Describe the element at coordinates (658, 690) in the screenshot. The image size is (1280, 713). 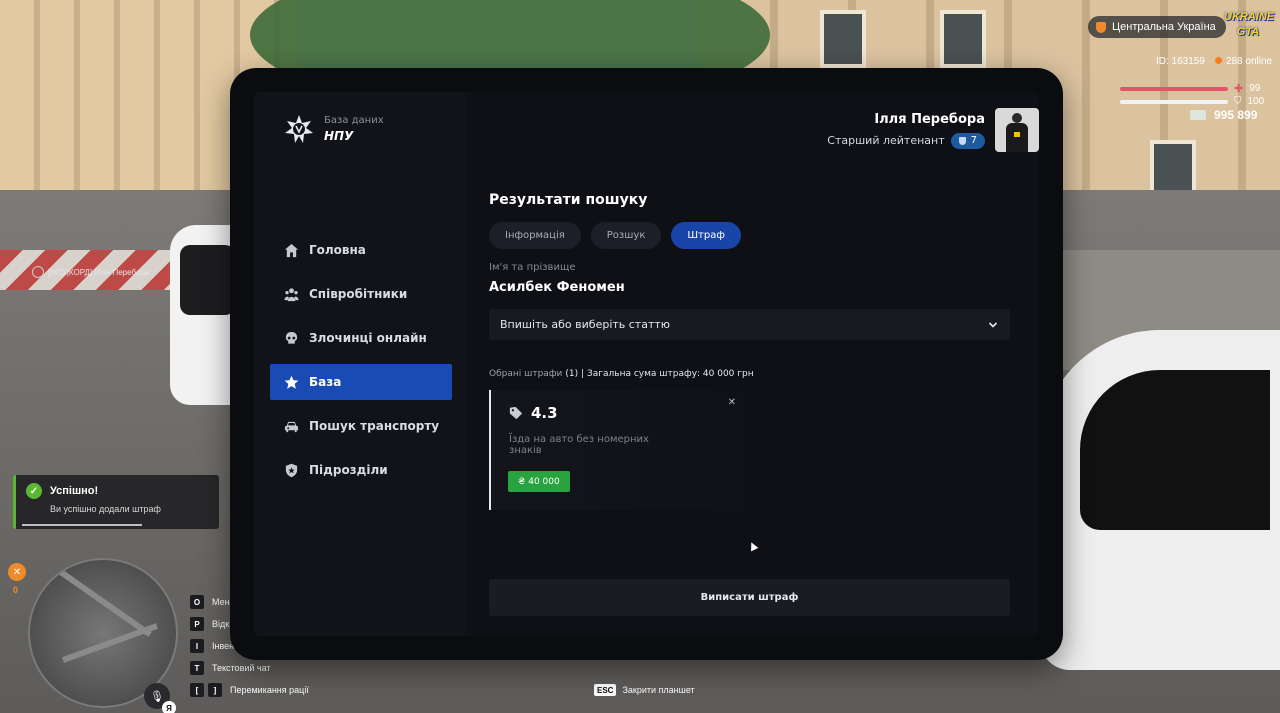
I see `close-tablet-label: Закрити планшет` at that location.